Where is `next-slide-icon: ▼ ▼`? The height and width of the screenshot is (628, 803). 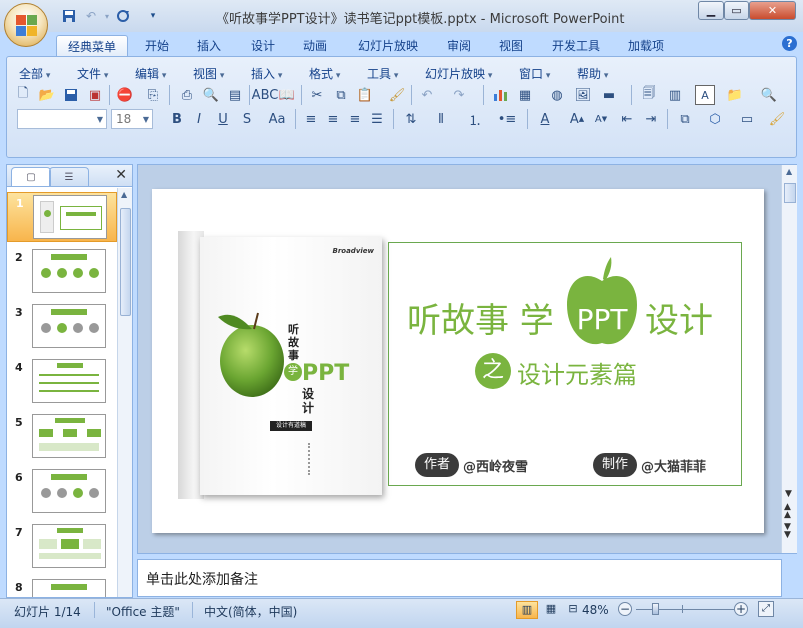
next-slide-icon: ▼ ▼ is located at coordinates (787, 531).